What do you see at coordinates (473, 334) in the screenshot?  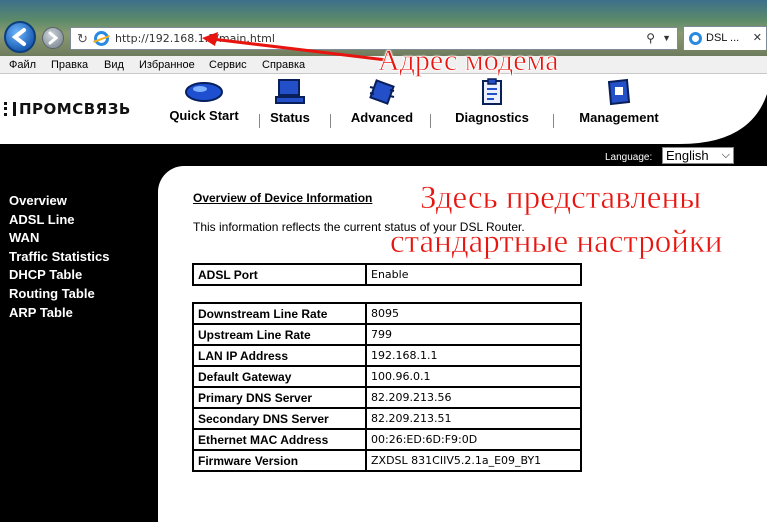 I see `row-value: 799` at bounding box center [473, 334].